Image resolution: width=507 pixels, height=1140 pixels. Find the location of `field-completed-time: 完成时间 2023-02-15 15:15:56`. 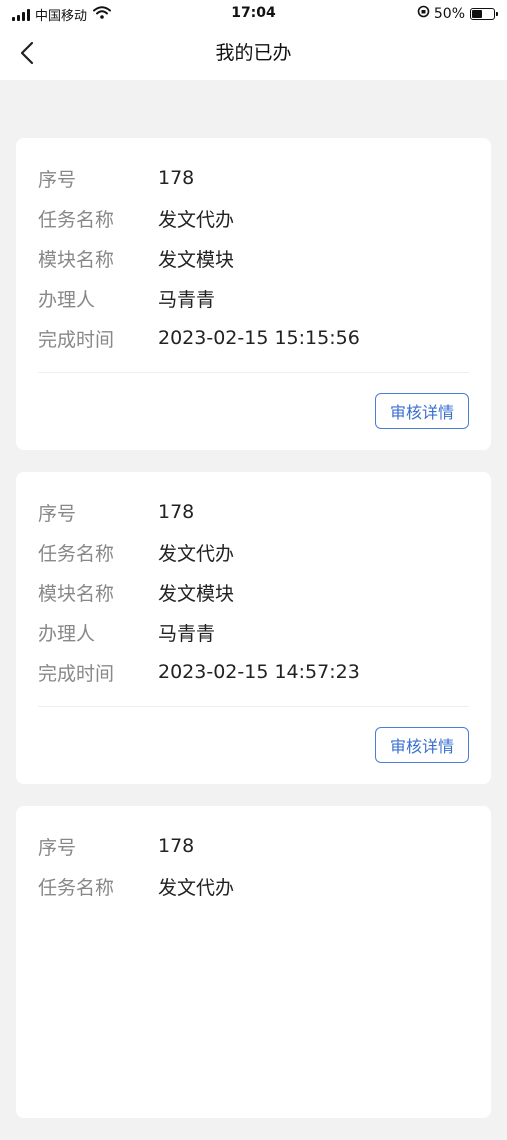

field-completed-time: 完成时间 2023-02-15 15:15:56 is located at coordinates (253, 338).